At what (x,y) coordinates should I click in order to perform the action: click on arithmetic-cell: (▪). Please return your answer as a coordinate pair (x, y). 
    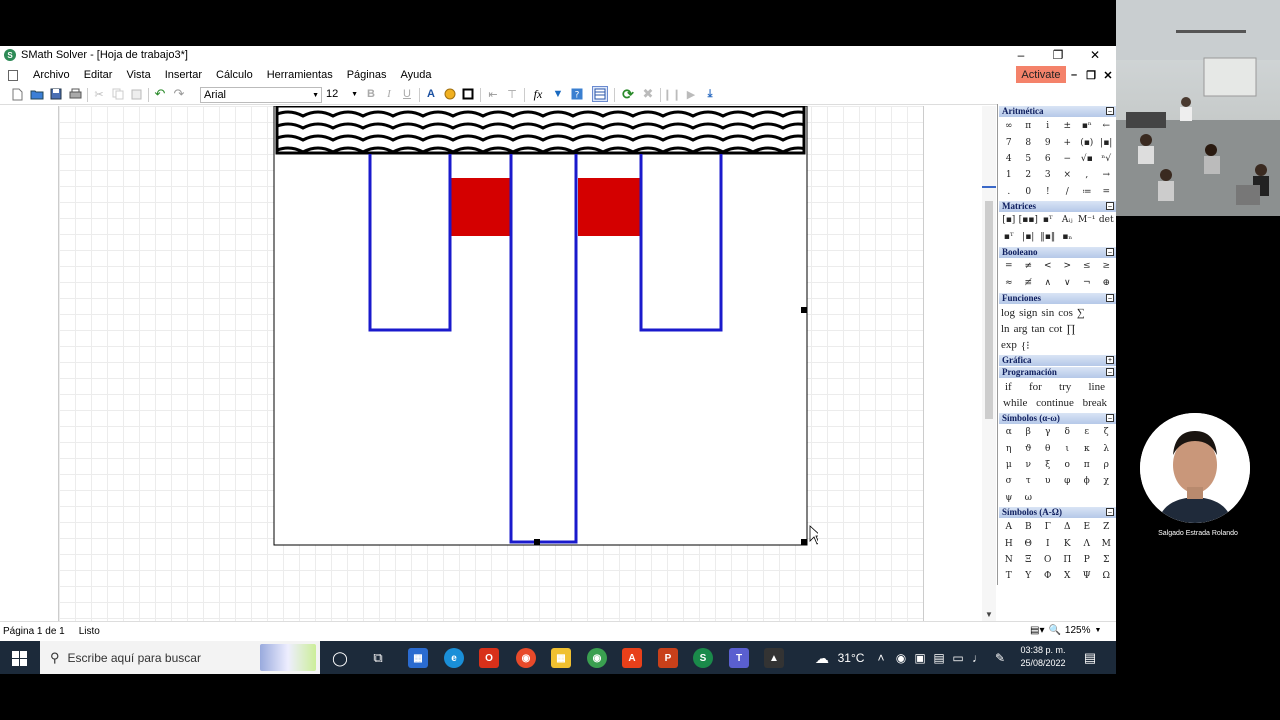
    Looking at the image, I should click on (1087, 142).